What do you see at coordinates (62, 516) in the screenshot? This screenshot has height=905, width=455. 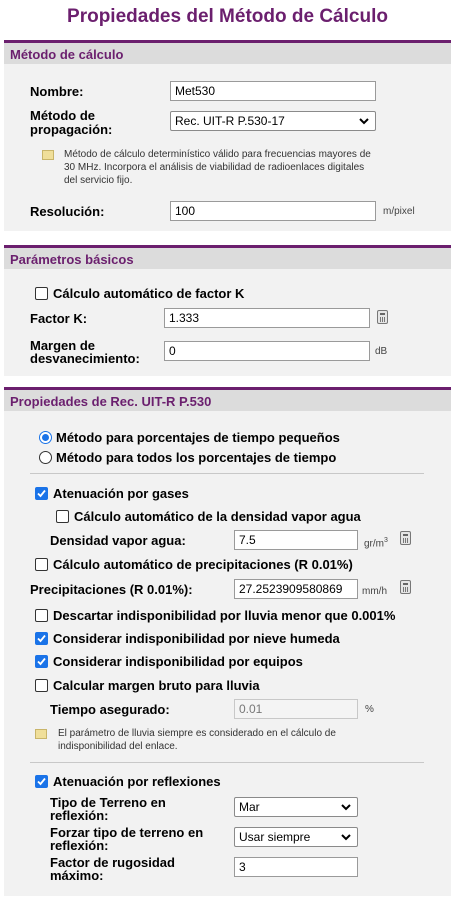 I see `auto-densidad-checkbox` at bounding box center [62, 516].